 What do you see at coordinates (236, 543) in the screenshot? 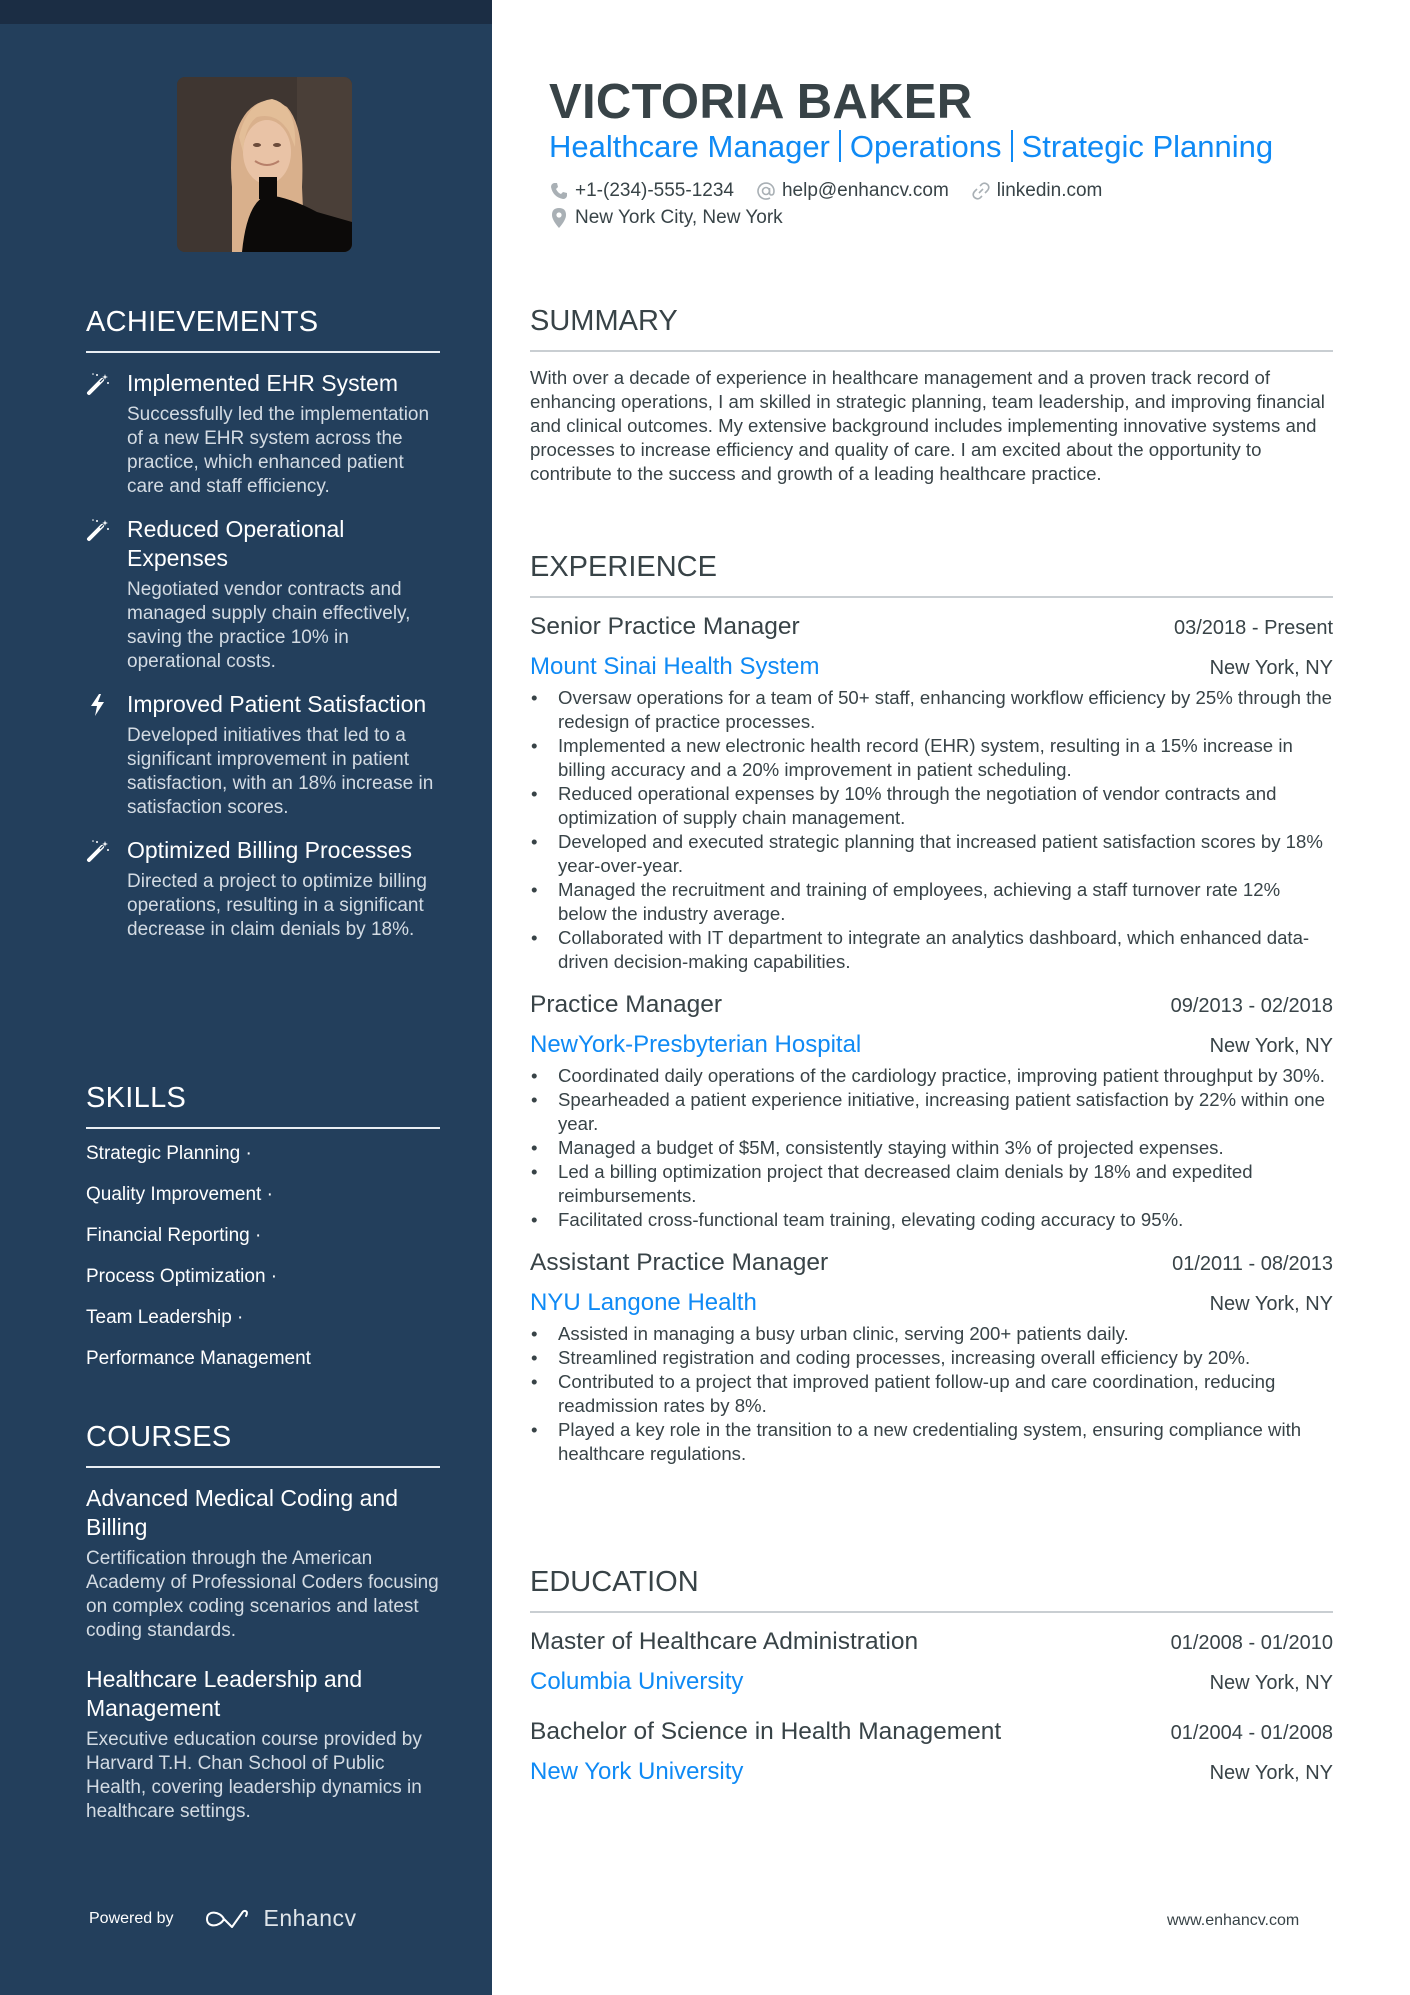
I see `achievement-title: Reduced Operational Expenses` at bounding box center [236, 543].